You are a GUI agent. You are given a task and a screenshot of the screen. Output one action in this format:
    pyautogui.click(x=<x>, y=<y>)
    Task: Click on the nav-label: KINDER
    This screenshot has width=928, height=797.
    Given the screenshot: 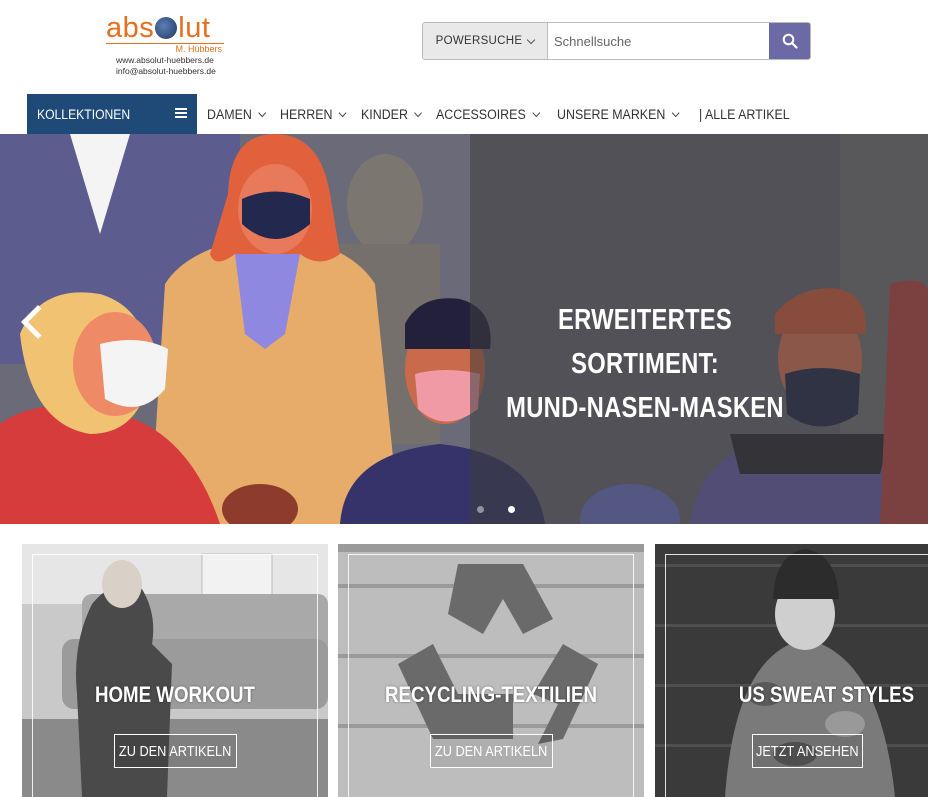 What is the action you would take?
    pyautogui.click(x=384, y=114)
    